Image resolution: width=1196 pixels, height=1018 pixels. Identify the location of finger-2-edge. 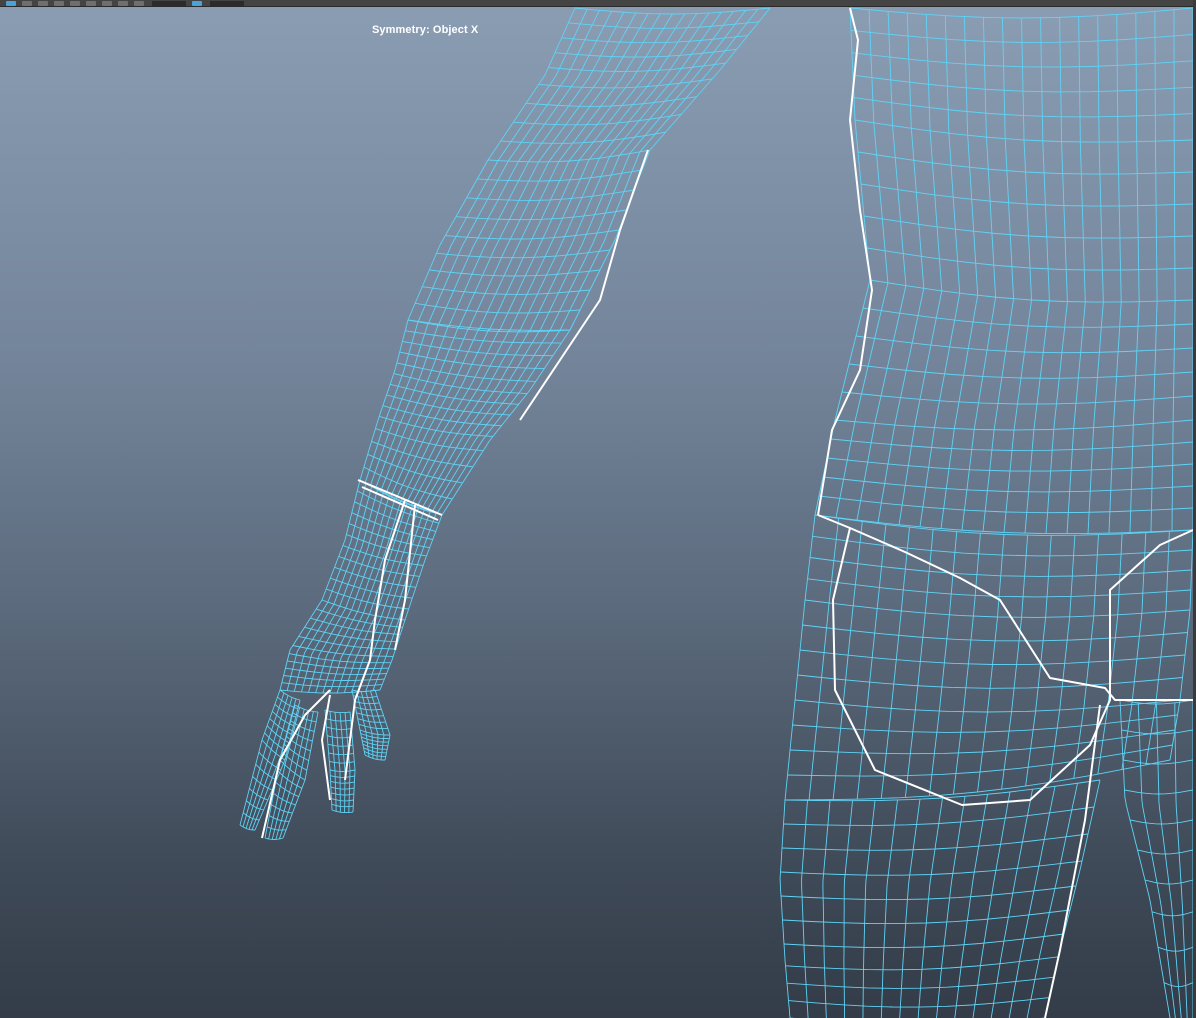
(342, 762).